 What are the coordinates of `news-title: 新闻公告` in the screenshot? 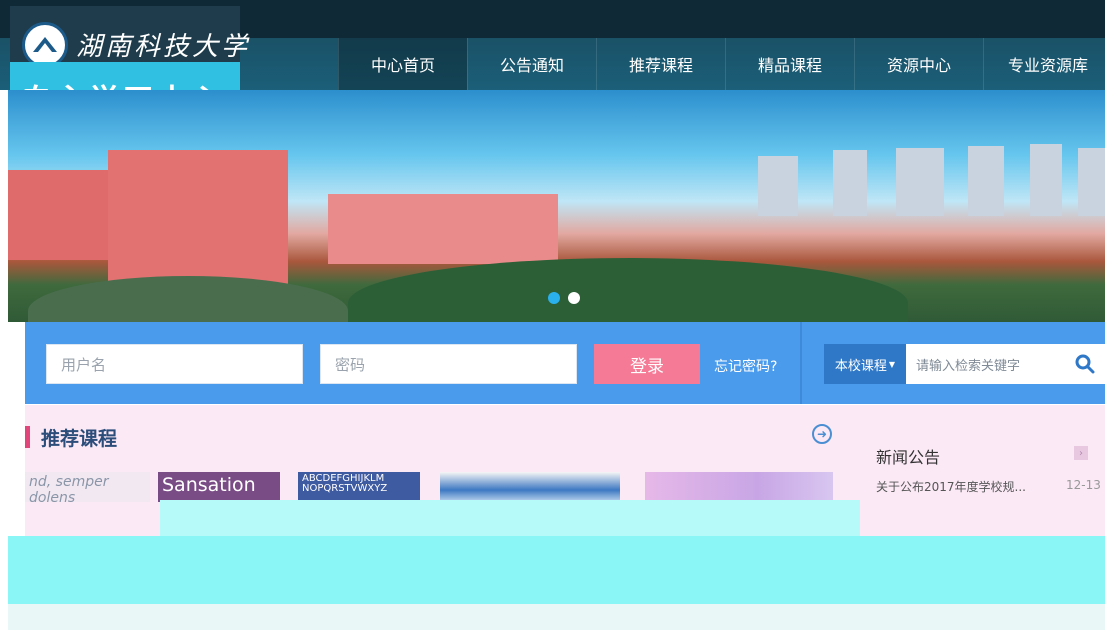 It's located at (908, 457).